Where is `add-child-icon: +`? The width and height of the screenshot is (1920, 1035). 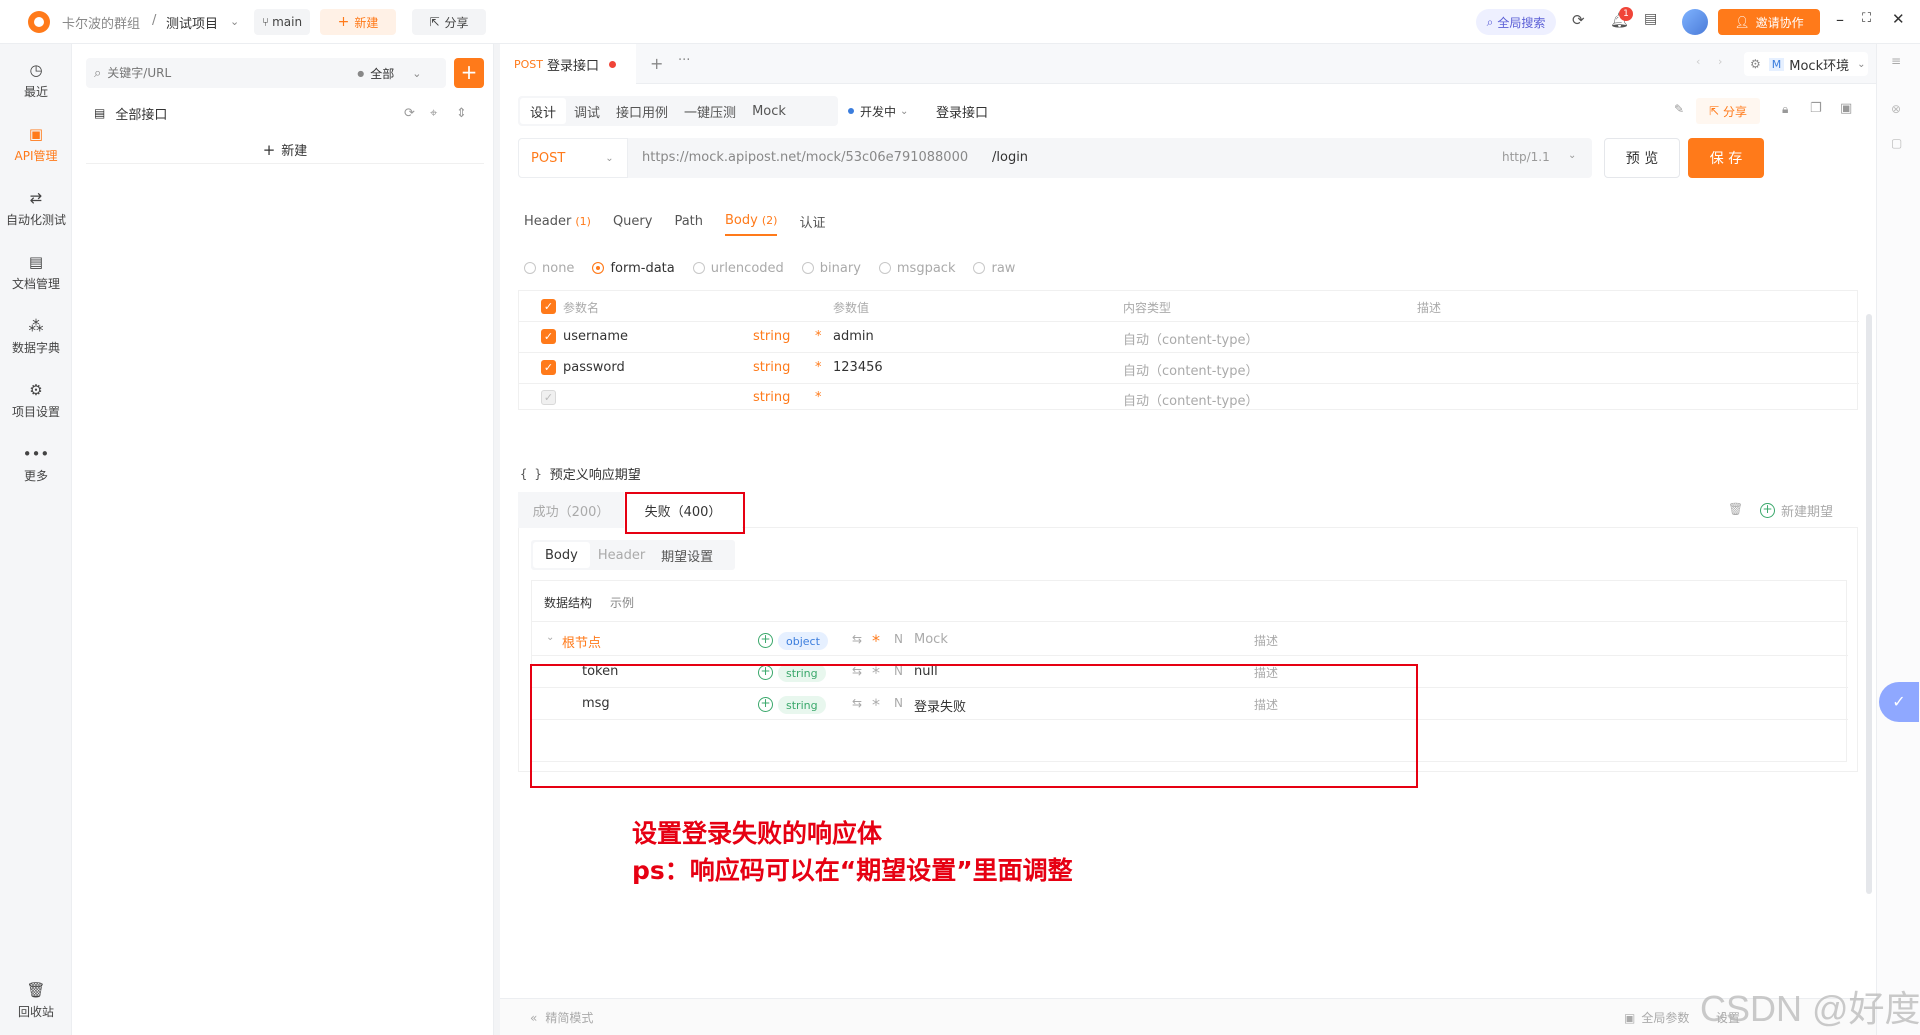 add-child-icon: + is located at coordinates (765, 640).